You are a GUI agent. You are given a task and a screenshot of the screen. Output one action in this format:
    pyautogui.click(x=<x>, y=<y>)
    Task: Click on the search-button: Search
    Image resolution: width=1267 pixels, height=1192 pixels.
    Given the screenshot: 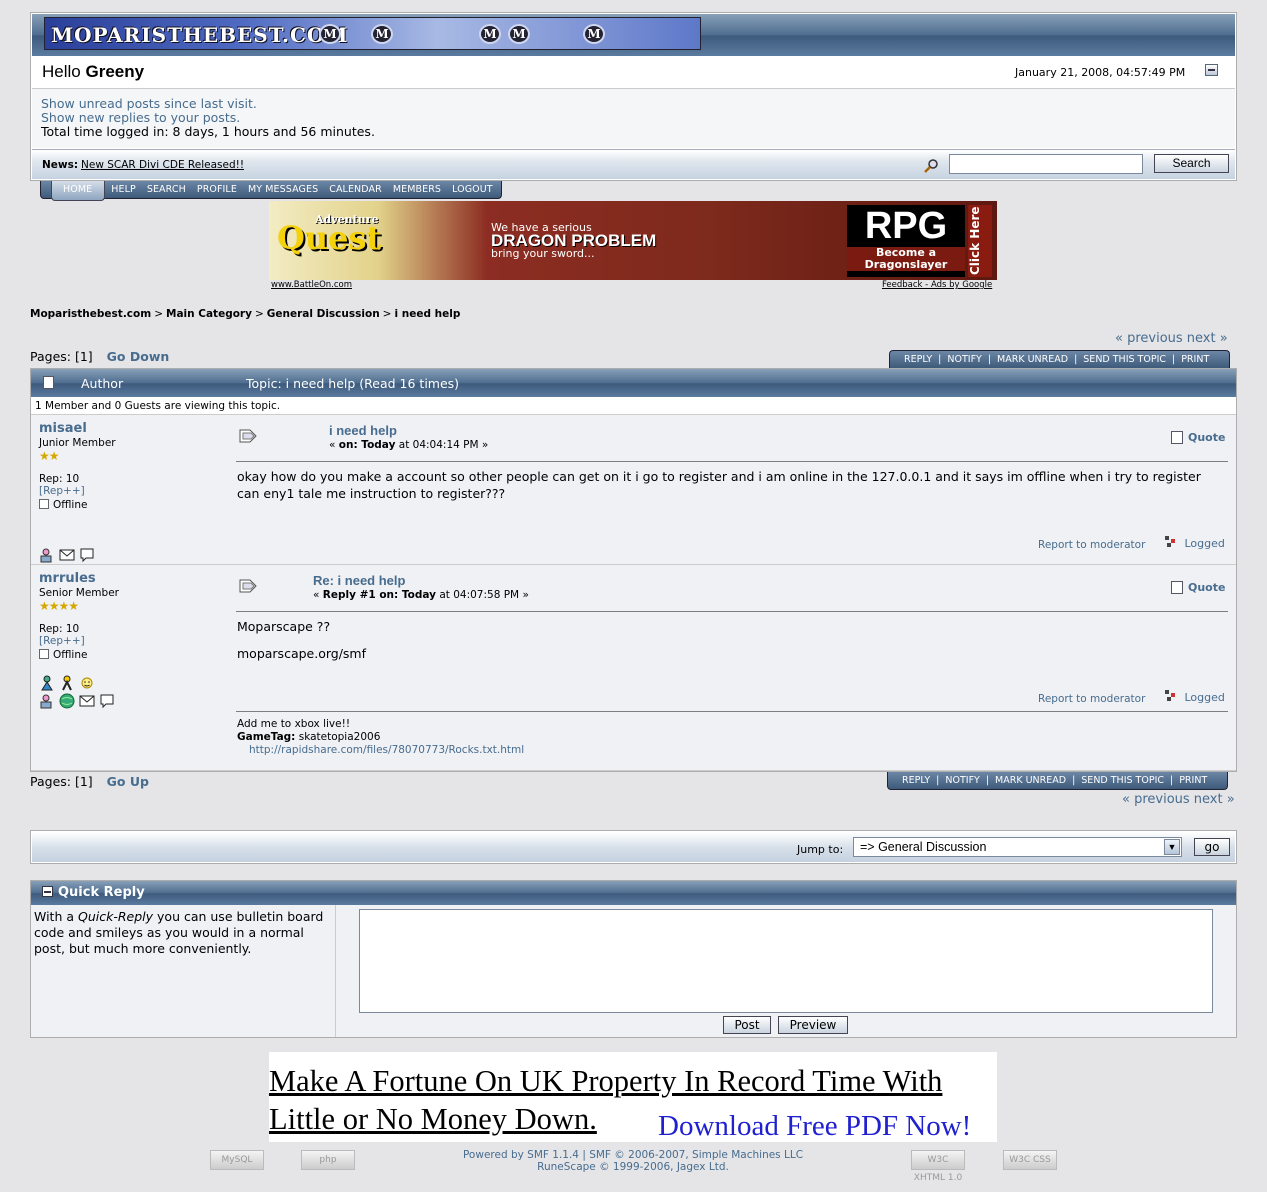 What is the action you would take?
    pyautogui.click(x=1191, y=163)
    